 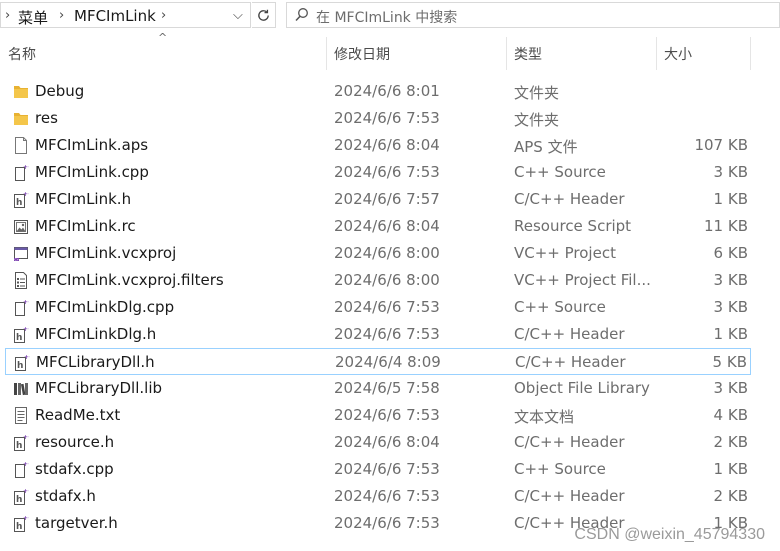 I want to click on breadcrumb-item: MFCImLink, so click(x=115, y=16).